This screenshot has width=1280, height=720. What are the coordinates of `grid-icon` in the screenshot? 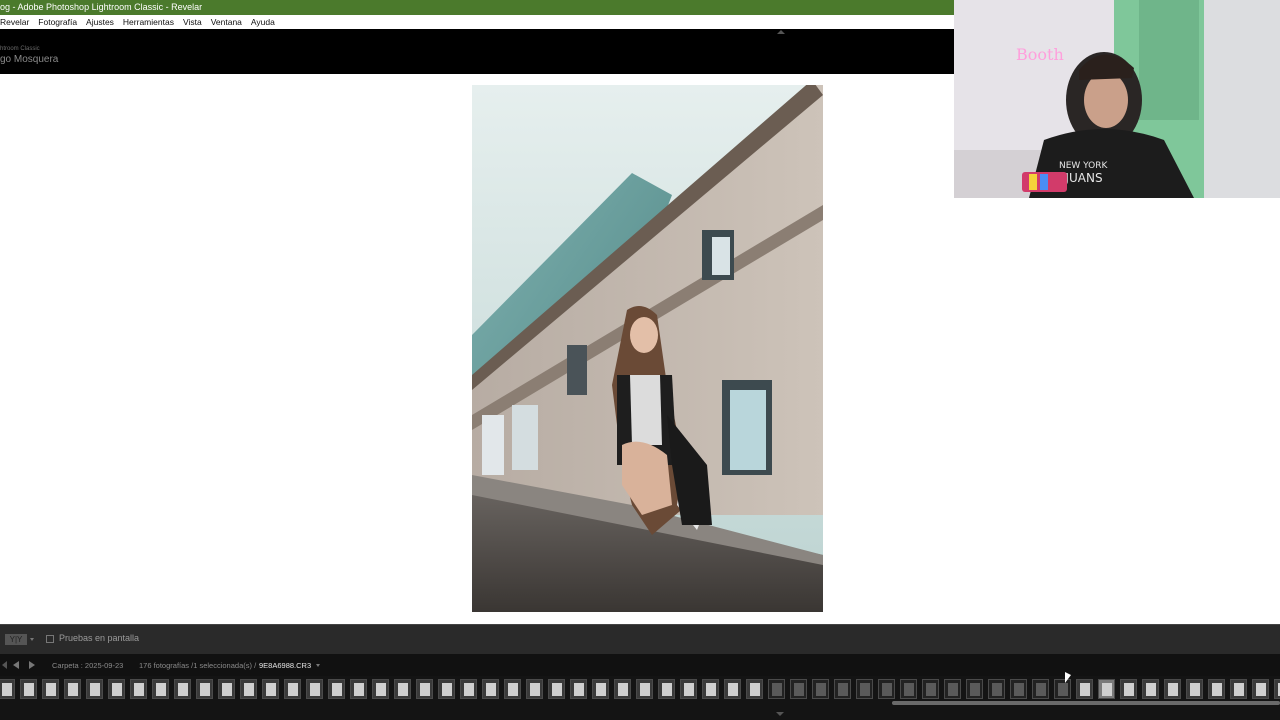 It's located at (4, 665).